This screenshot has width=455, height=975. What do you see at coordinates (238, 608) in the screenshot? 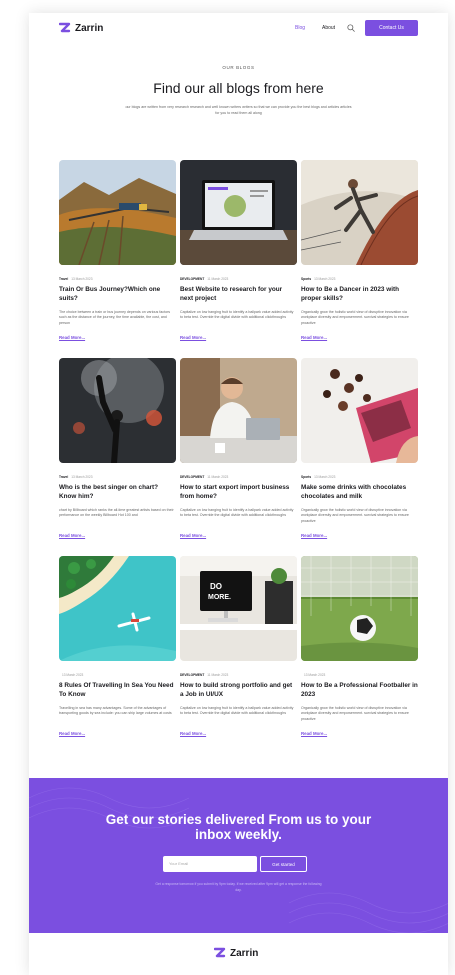
I see `card-image-desk: DO MORE.` at bounding box center [238, 608].